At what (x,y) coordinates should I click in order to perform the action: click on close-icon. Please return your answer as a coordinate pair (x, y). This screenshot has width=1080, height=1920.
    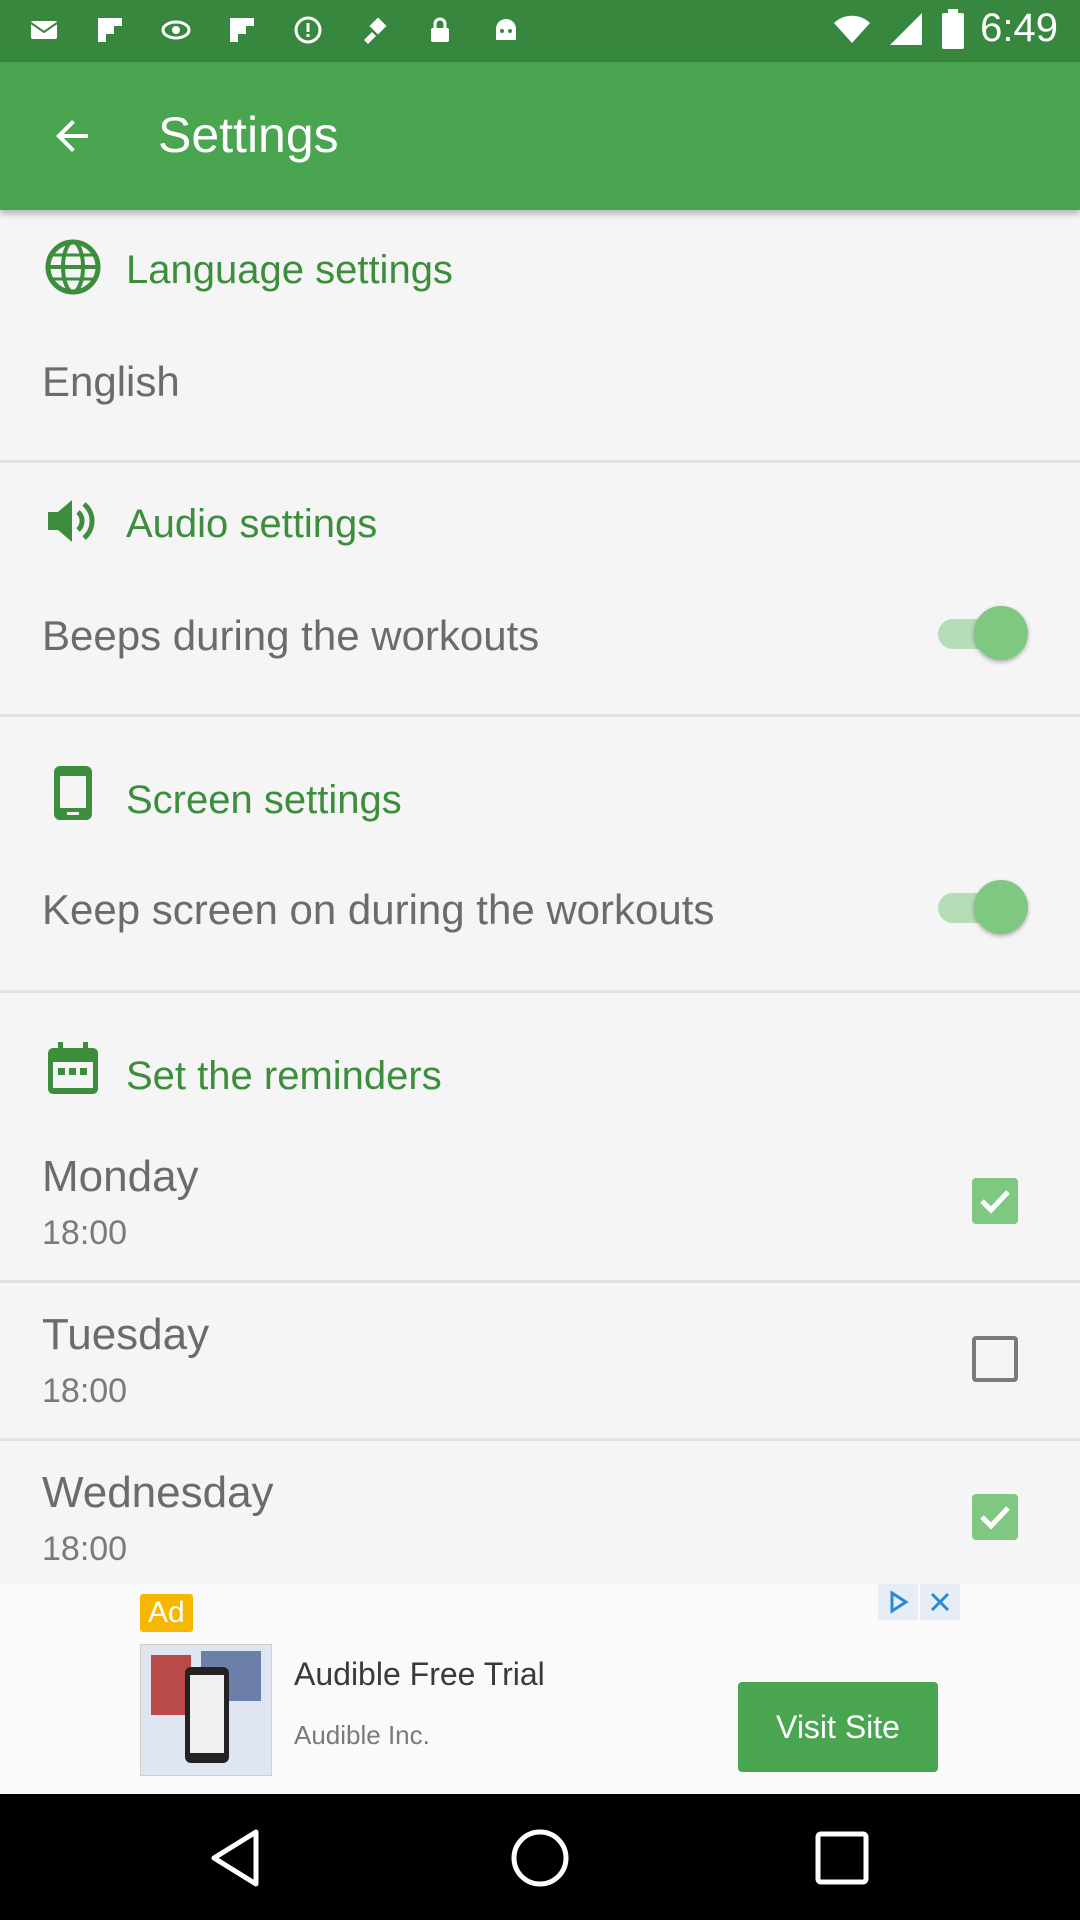
    Looking at the image, I should click on (940, 1602).